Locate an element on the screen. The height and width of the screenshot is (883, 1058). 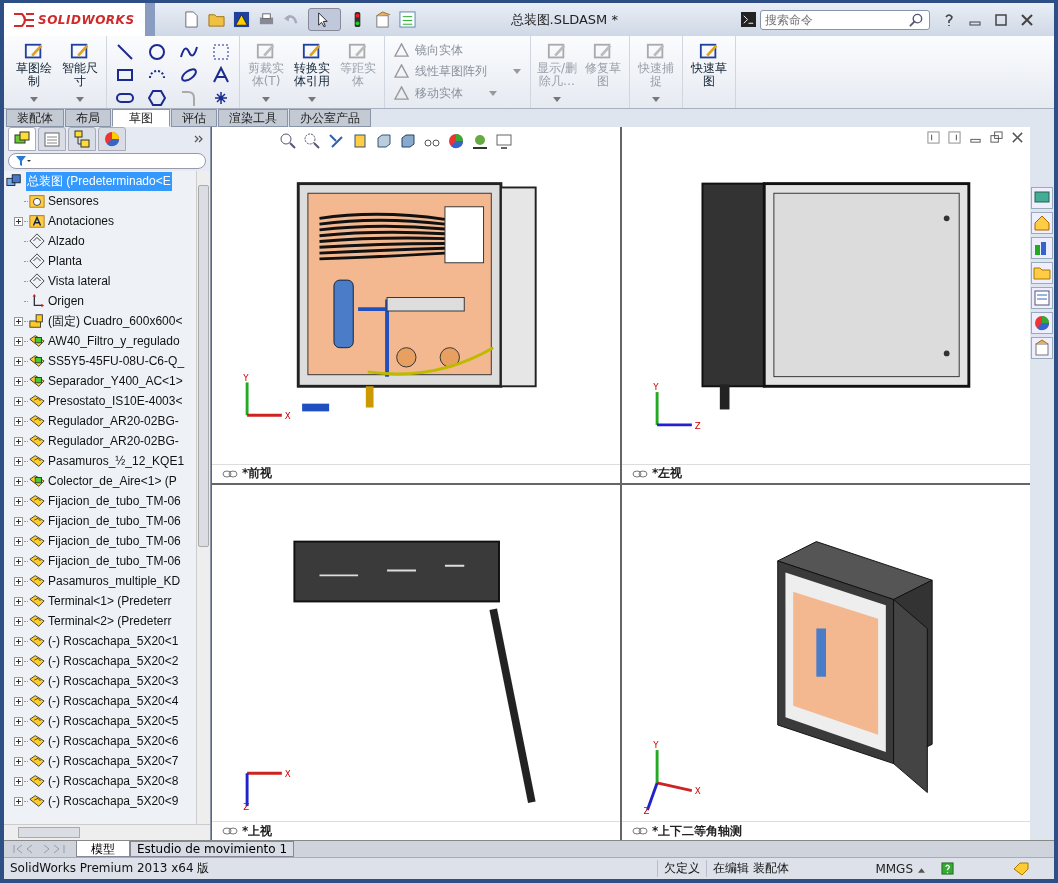
tree-item: Sensores is located at coordinates (73, 201).